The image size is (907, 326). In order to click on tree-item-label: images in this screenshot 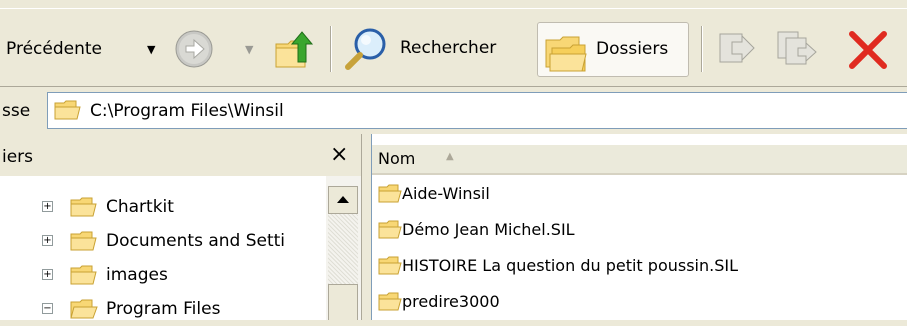, I will do `click(137, 275)`.